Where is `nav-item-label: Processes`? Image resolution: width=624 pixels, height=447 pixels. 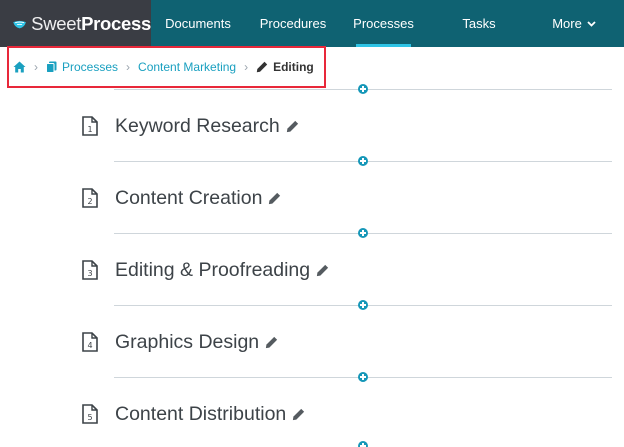
nav-item-label: Processes is located at coordinates (383, 23).